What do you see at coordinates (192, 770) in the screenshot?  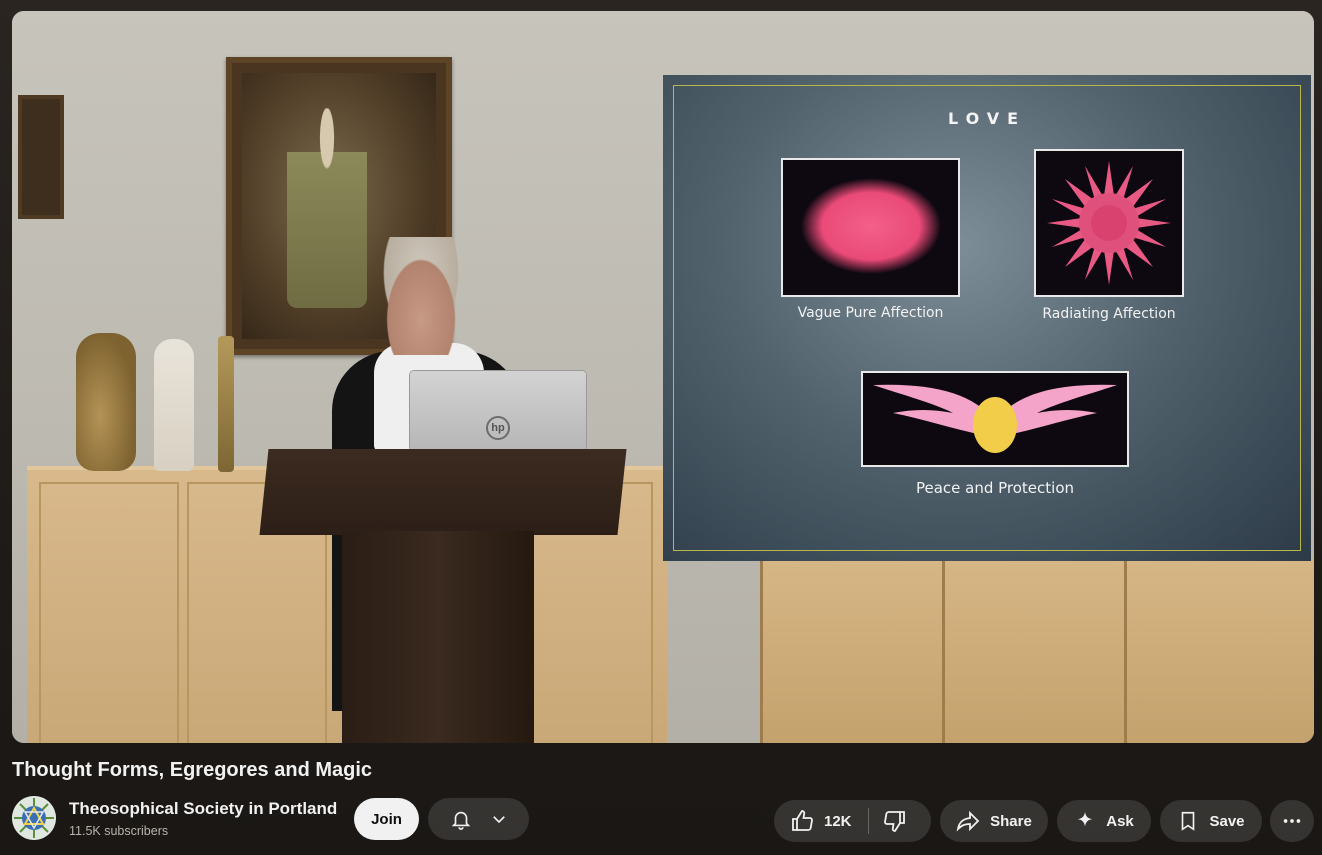 I see `video-title: Thought Forms, Egregores and Magic` at bounding box center [192, 770].